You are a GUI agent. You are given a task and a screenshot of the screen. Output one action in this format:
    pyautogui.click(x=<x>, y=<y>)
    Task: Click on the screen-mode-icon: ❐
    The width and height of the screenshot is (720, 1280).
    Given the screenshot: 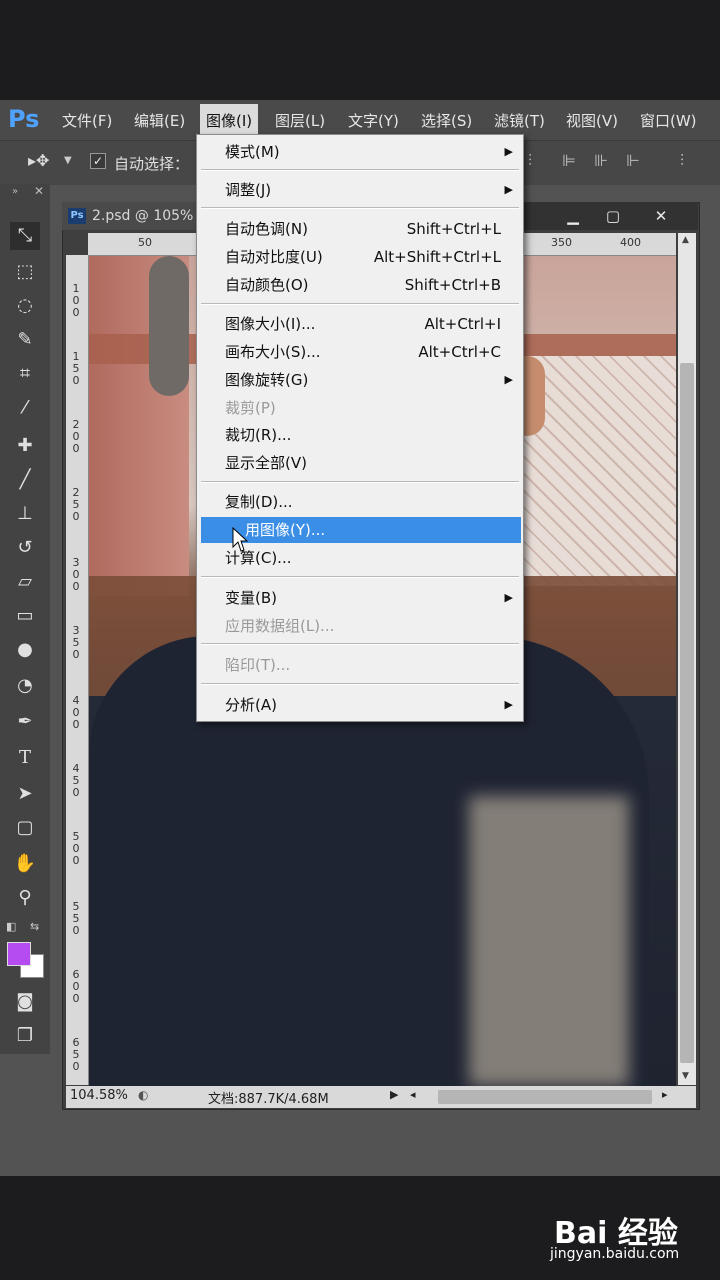 What is the action you would take?
    pyautogui.click(x=25, y=1036)
    